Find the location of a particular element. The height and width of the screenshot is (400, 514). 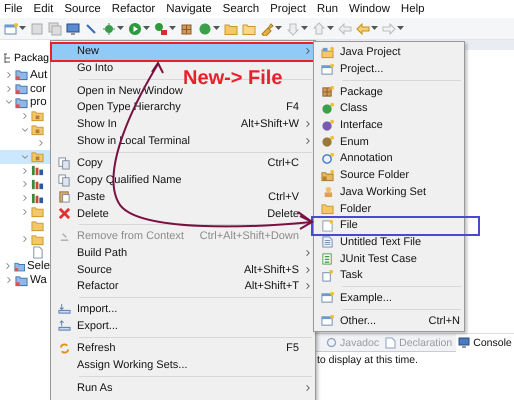

menu-item: Untitled Text File is located at coordinates (389, 242).